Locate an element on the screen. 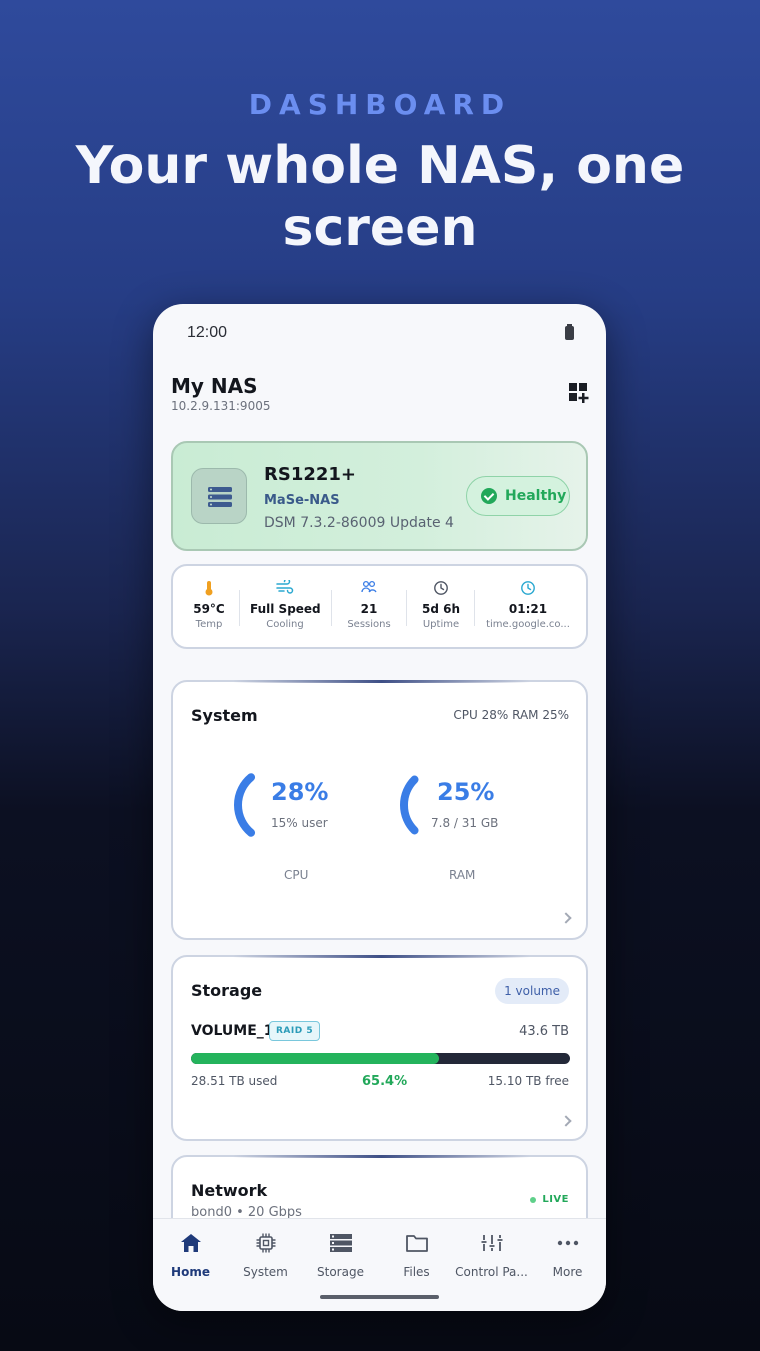  nav-more: More is located at coordinates (567, 1255).